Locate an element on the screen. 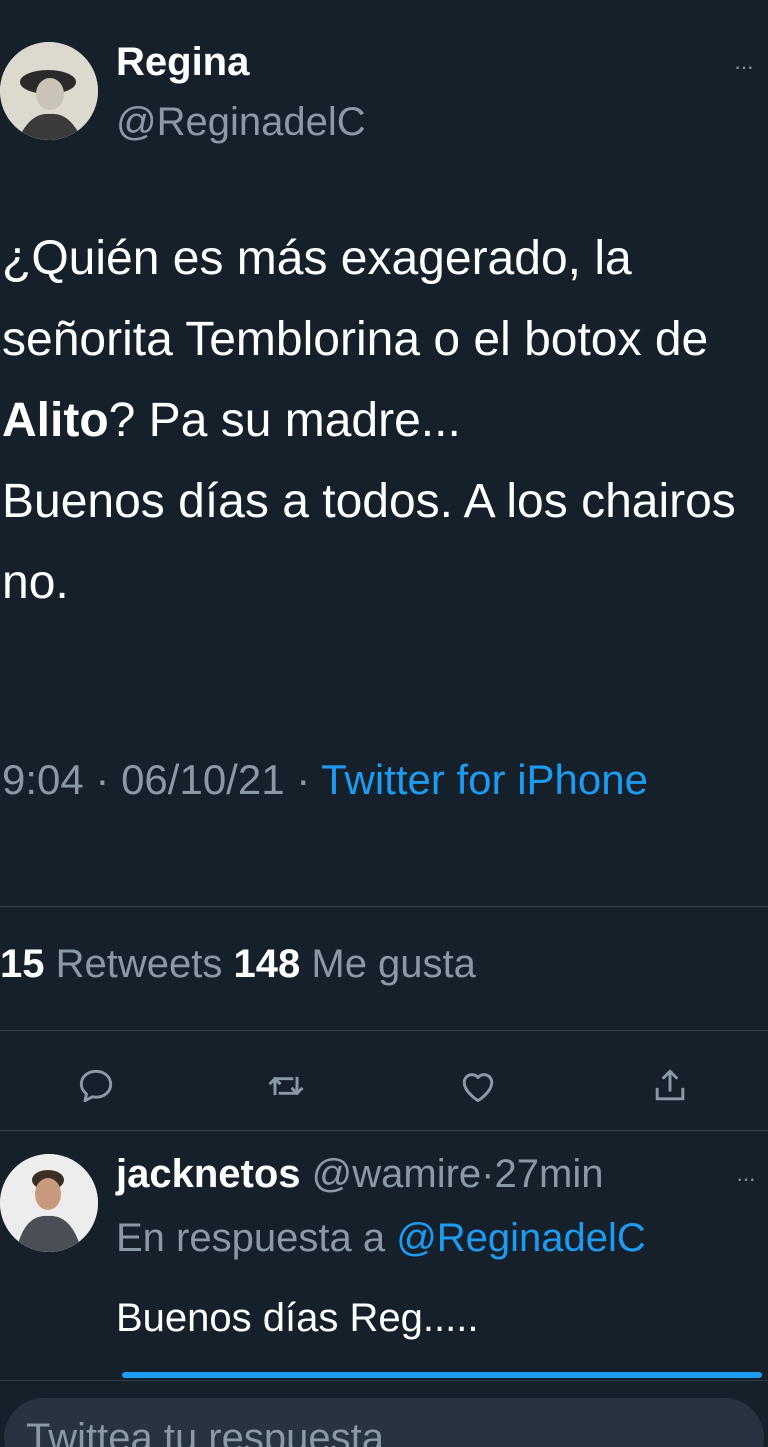 This screenshot has height=1447, width=768. tweet-time: 9:04 is located at coordinates (43, 779).